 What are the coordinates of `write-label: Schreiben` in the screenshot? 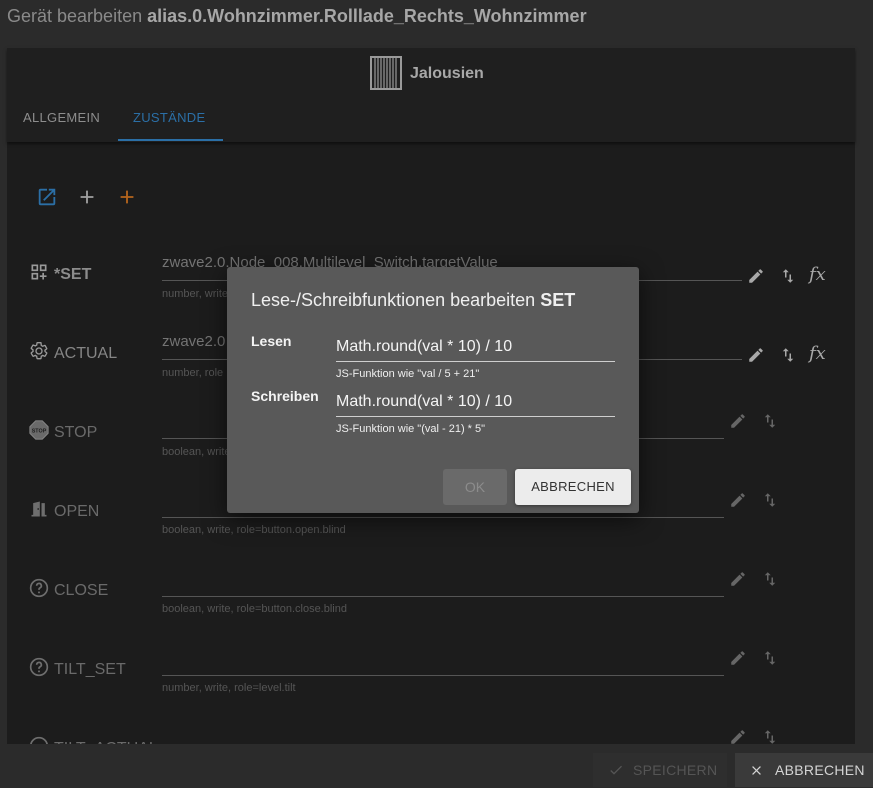 It's located at (285, 396).